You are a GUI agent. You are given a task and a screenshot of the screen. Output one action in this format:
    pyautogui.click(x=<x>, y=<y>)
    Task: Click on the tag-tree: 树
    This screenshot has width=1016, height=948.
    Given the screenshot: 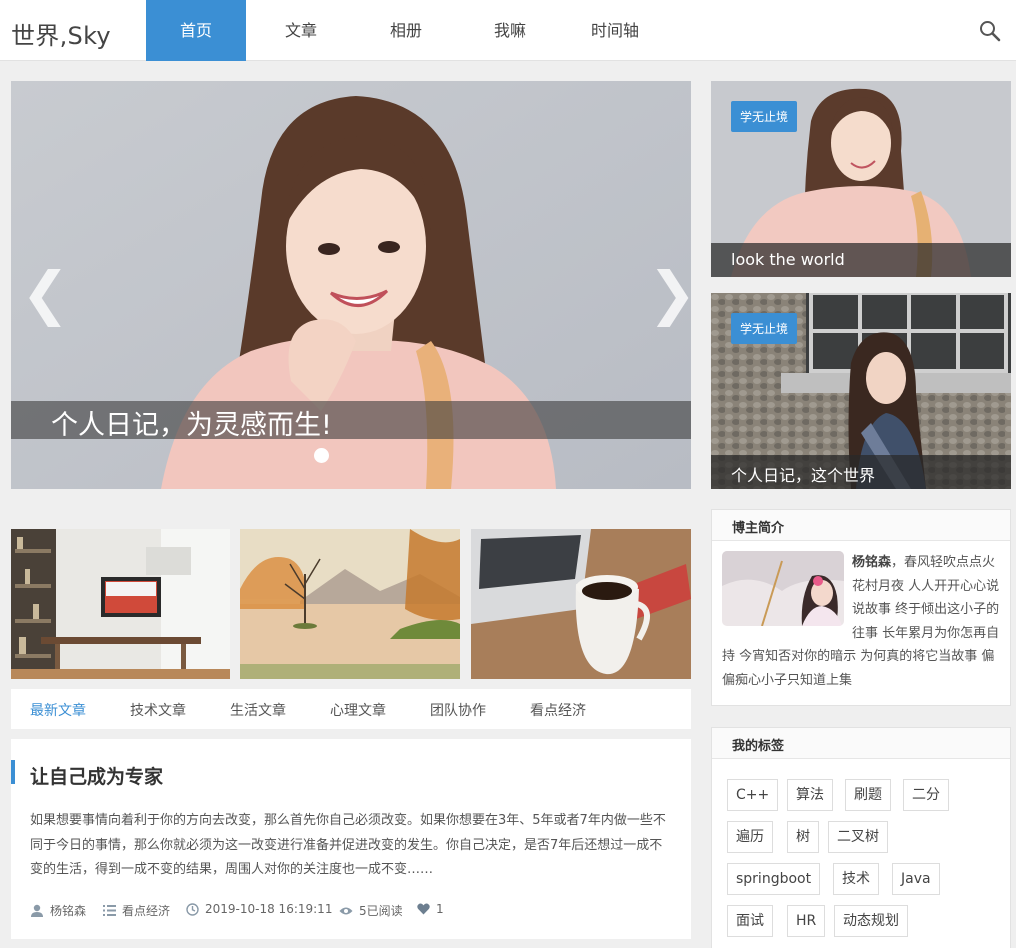 What is the action you would take?
    pyautogui.click(x=803, y=837)
    